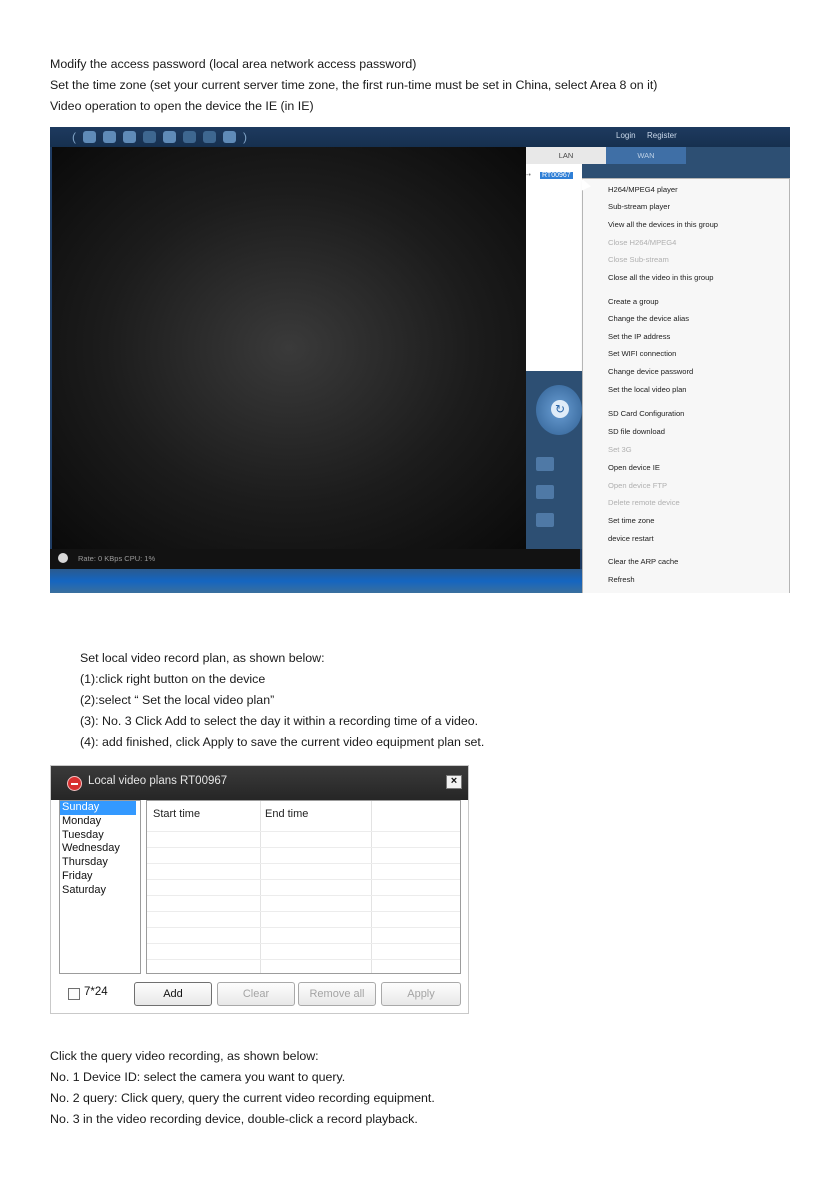  I want to click on column-header-start: Start time, so click(177, 814).